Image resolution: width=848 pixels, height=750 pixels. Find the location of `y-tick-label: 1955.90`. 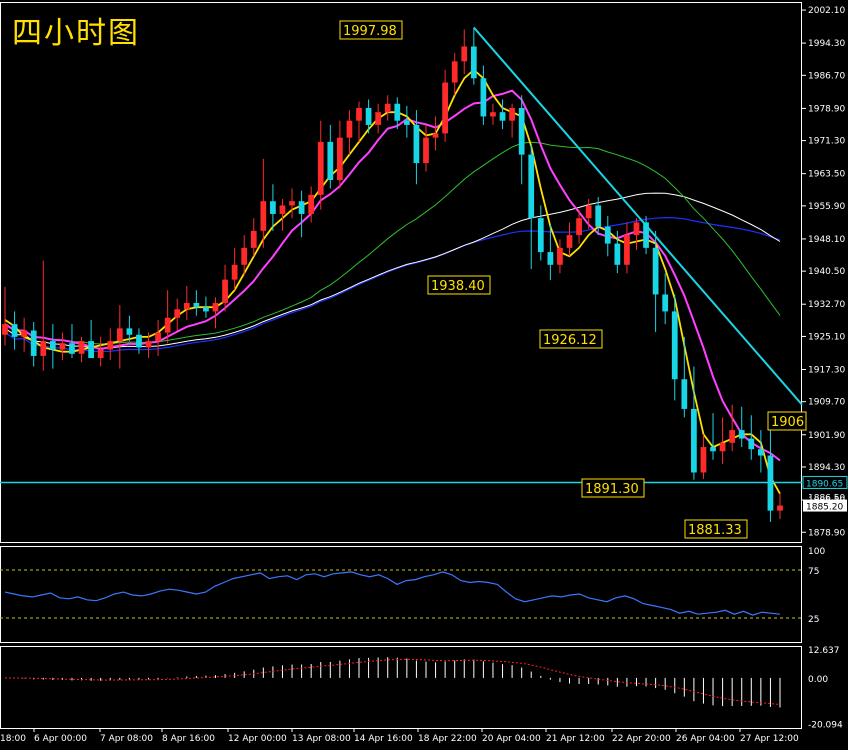

y-tick-label: 1955.90 is located at coordinates (826, 207).